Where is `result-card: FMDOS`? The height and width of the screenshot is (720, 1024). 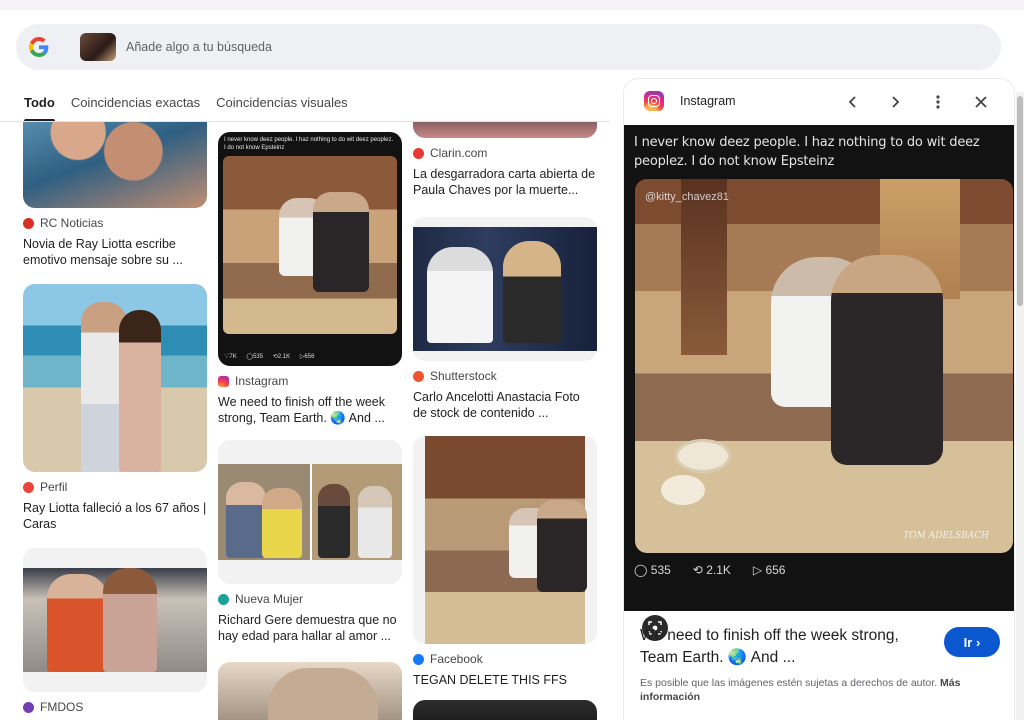 result-card: FMDOS is located at coordinates (115, 631).